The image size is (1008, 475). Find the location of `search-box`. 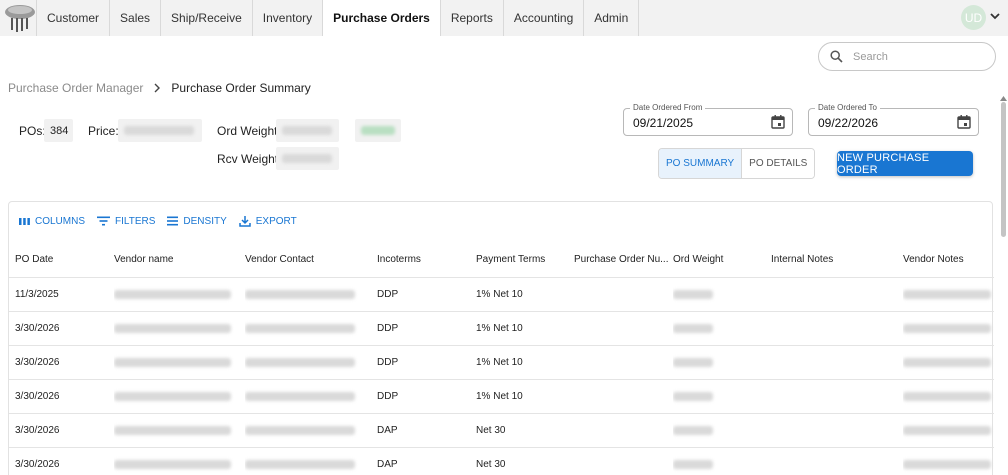

search-box is located at coordinates (907, 56).